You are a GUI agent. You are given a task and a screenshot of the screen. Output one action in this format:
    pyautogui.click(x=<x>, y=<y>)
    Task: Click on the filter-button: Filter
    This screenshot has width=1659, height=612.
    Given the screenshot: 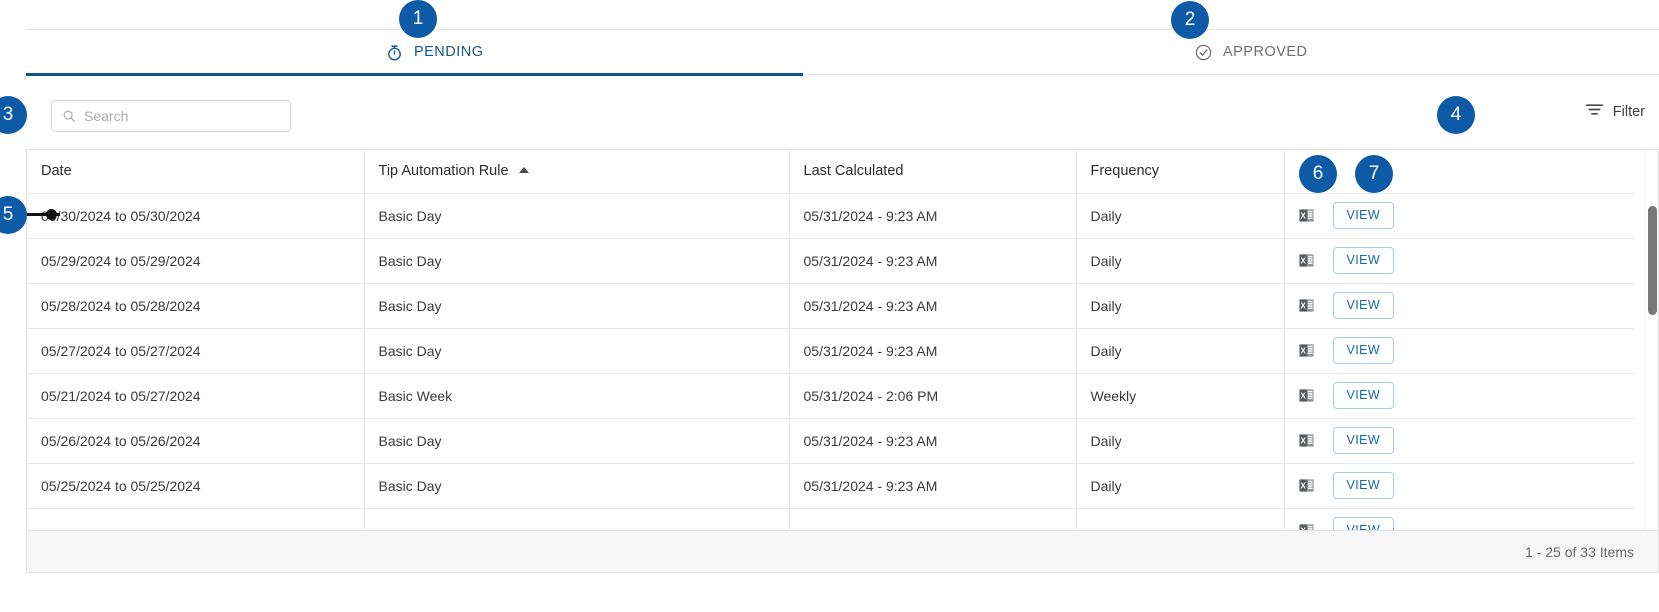 What is the action you would take?
    pyautogui.click(x=1615, y=112)
    